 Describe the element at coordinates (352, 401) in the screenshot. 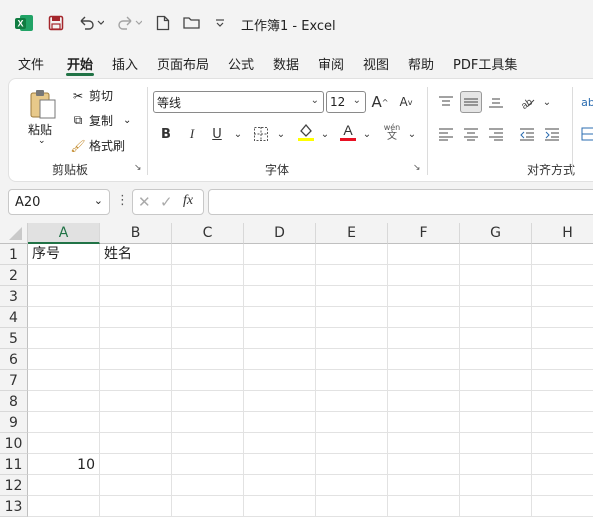

I see `cell-e8` at that location.